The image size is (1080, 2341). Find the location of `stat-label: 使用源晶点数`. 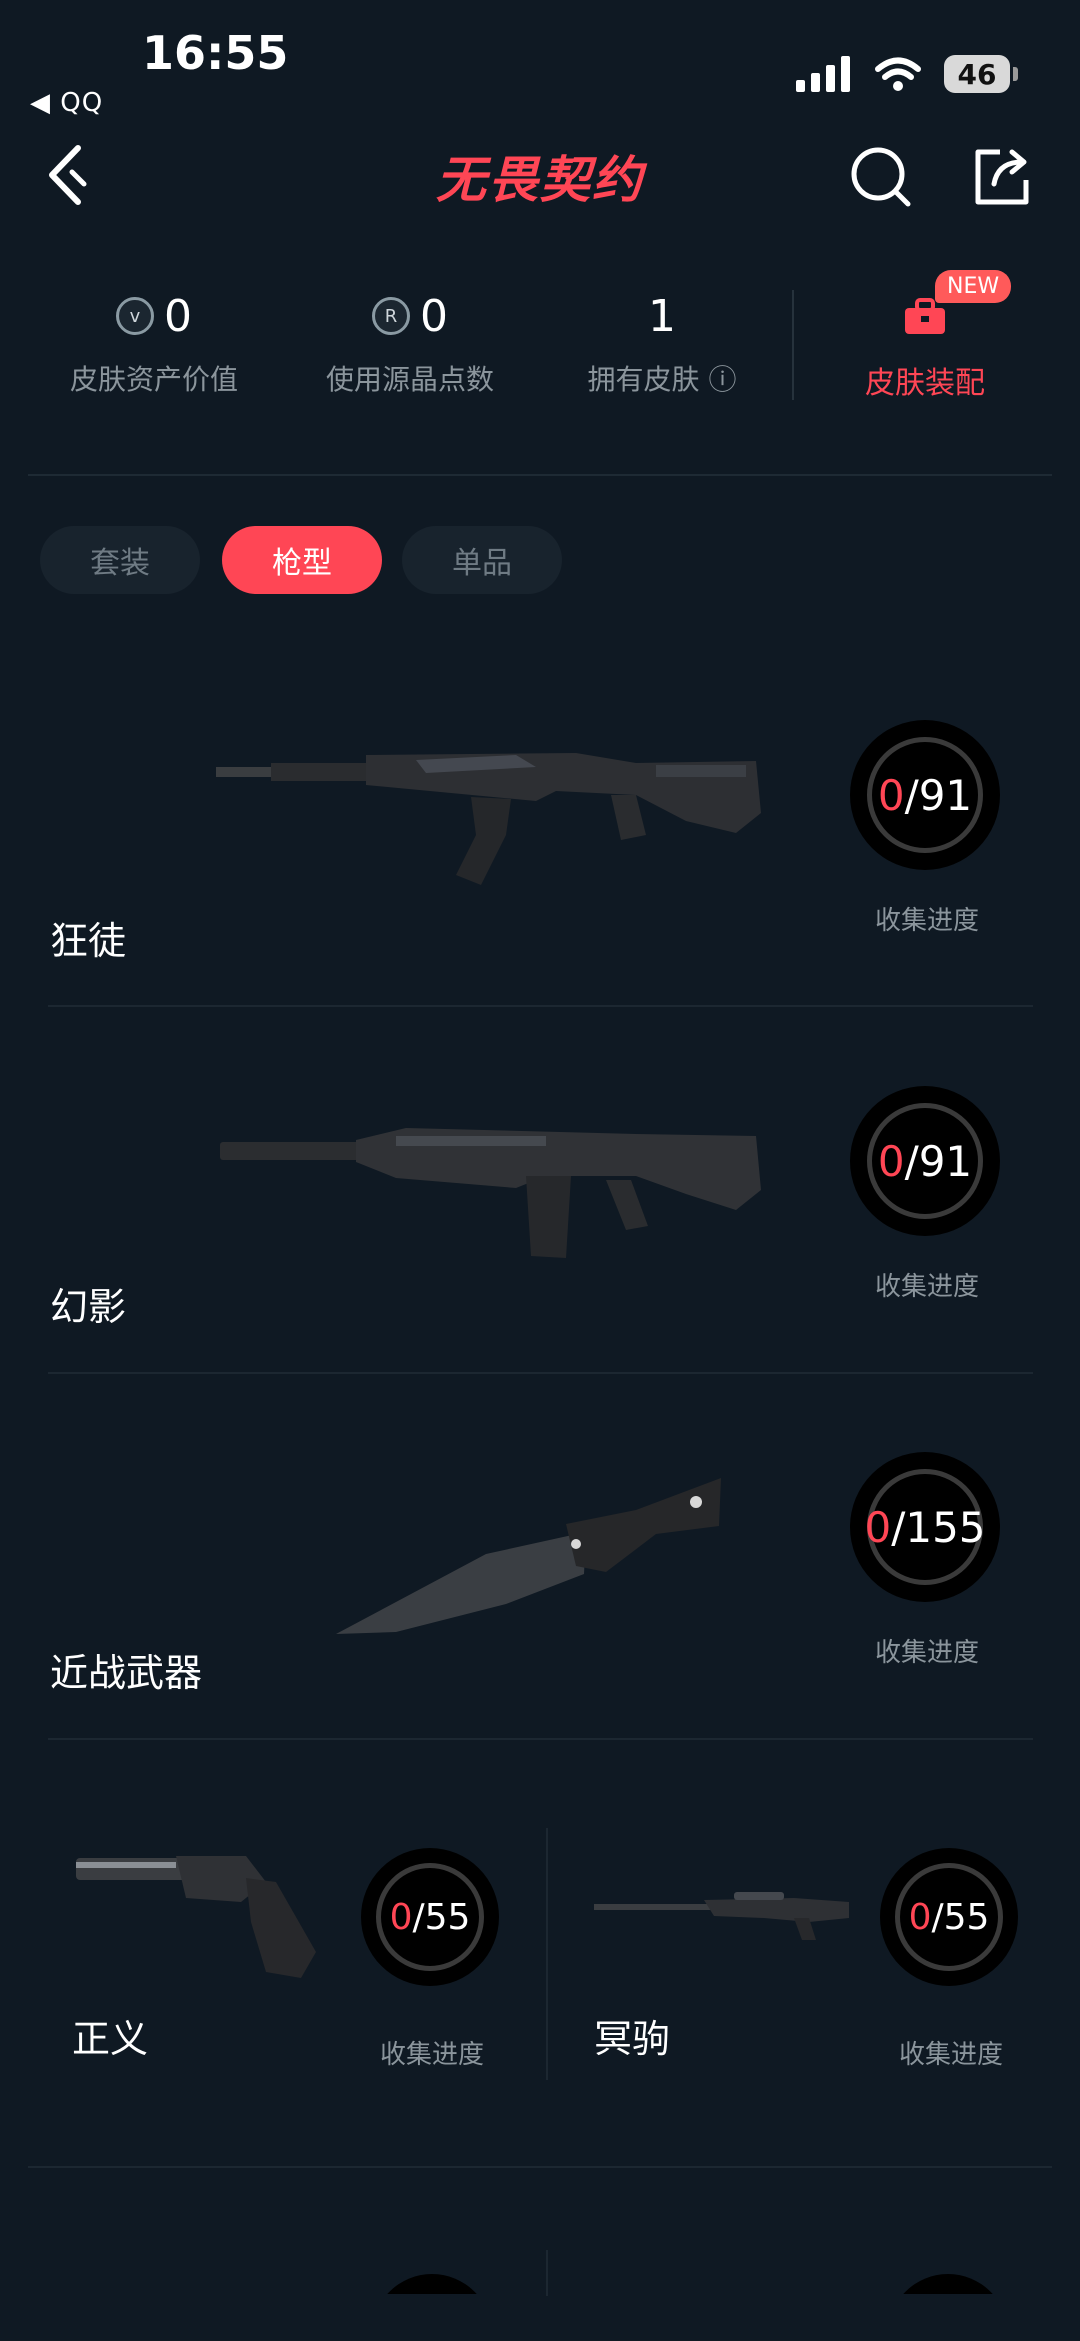

stat-label: 使用源晶点数 is located at coordinates (409, 379).